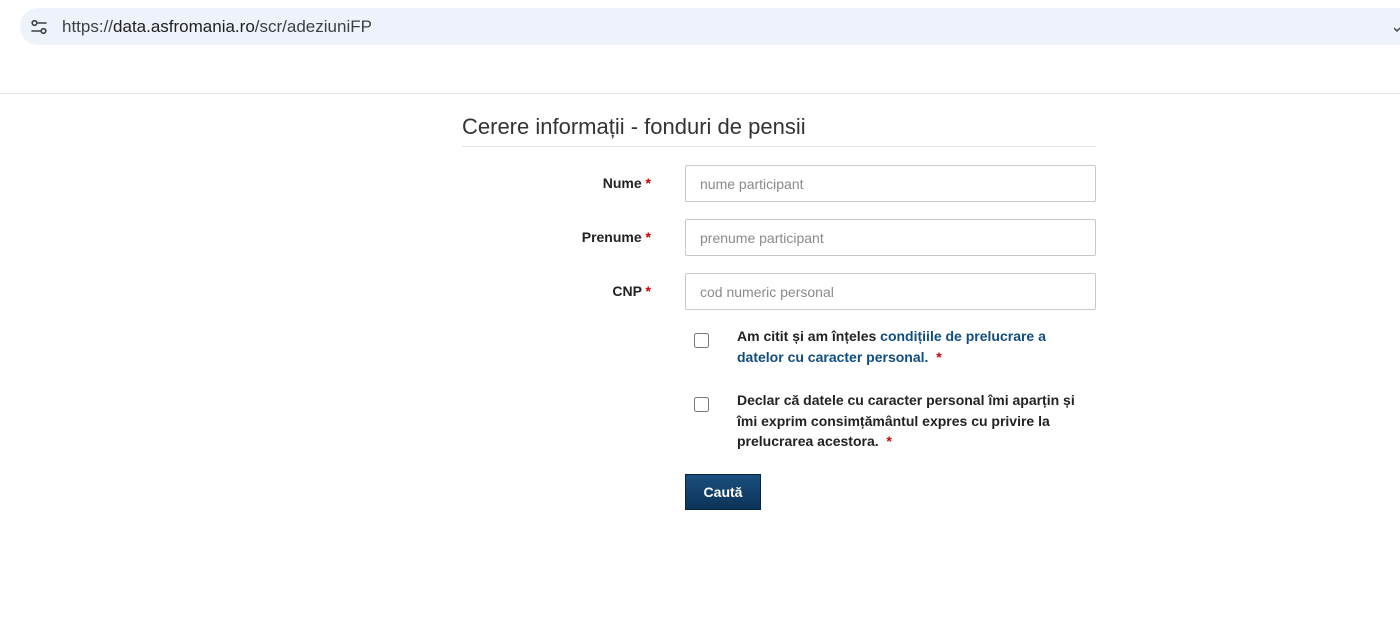 The width and height of the screenshot is (1400, 639). I want to click on consent-data-processing-checkbox, so click(701, 340).